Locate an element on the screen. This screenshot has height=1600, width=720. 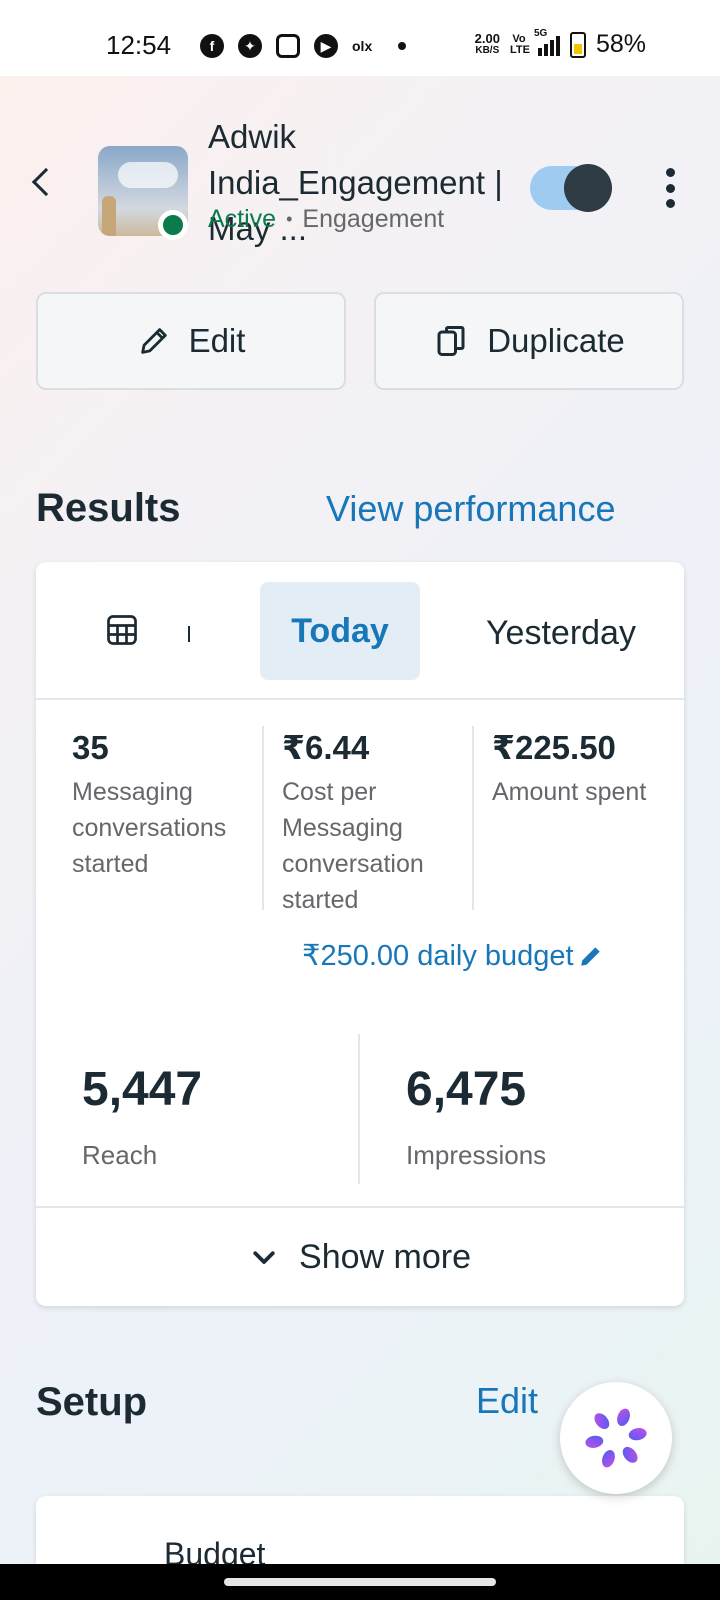
reach-label: Reach is located at coordinates (120, 1155).